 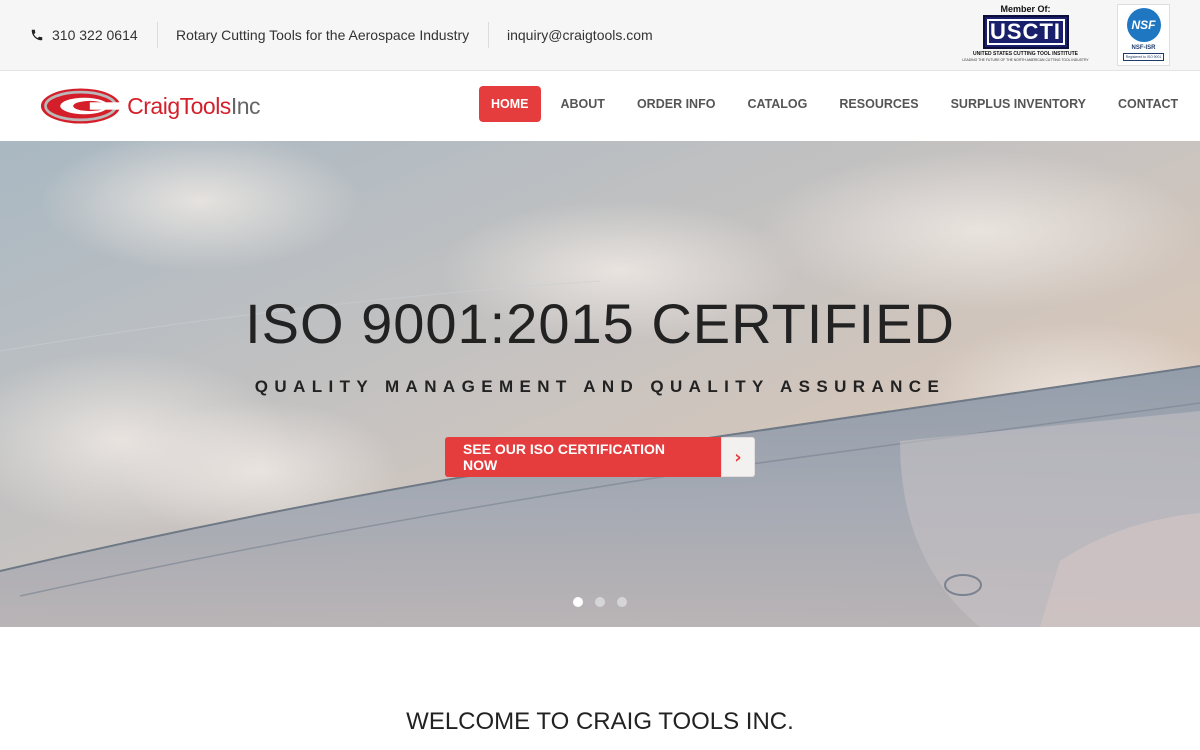 What do you see at coordinates (676, 104) in the screenshot?
I see `nav-item-order-info: ORDER INFO` at bounding box center [676, 104].